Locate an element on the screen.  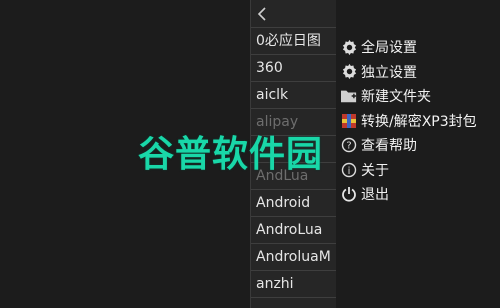
list-item: Android is located at coordinates (294, 203).